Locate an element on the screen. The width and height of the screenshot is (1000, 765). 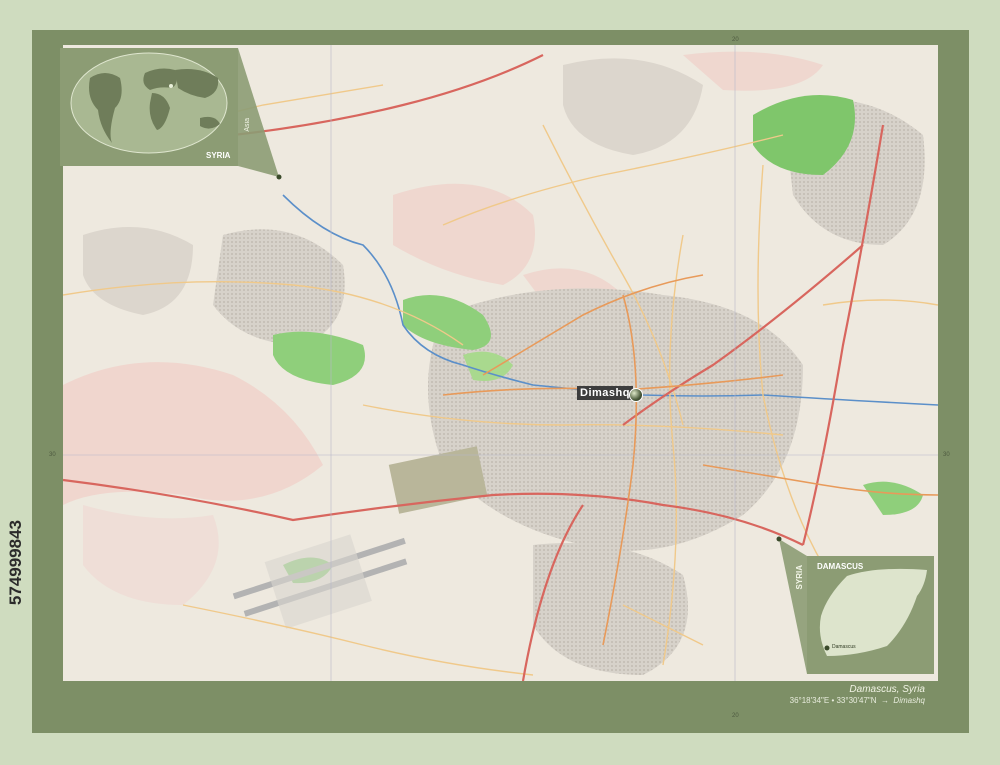
caption-coordinates: 36°18'34"E • 33°30'47"N → Dimashq is located at coordinates (857, 700).